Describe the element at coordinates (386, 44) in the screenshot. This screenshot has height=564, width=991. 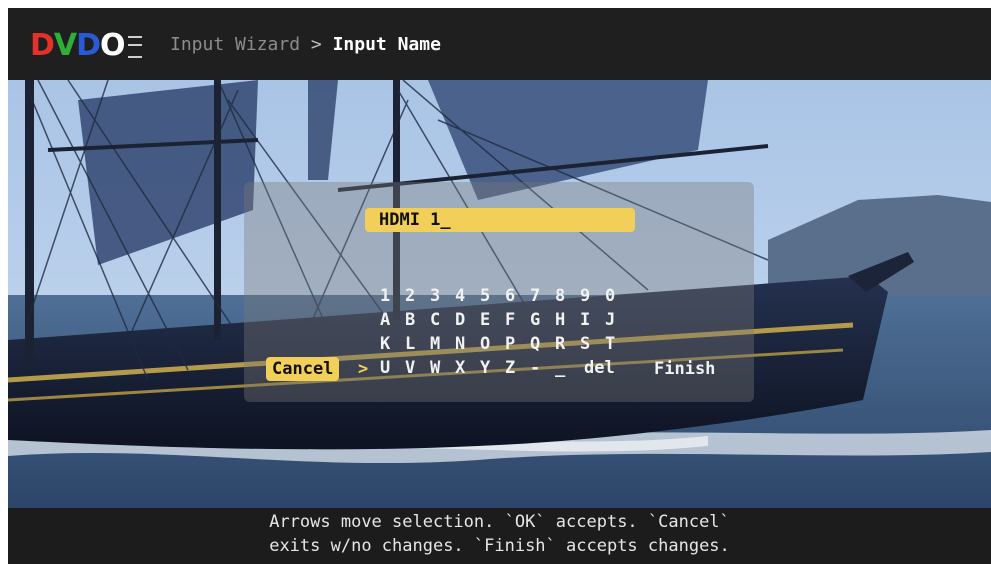
I see `breadcrumb-current: Input Name` at that location.